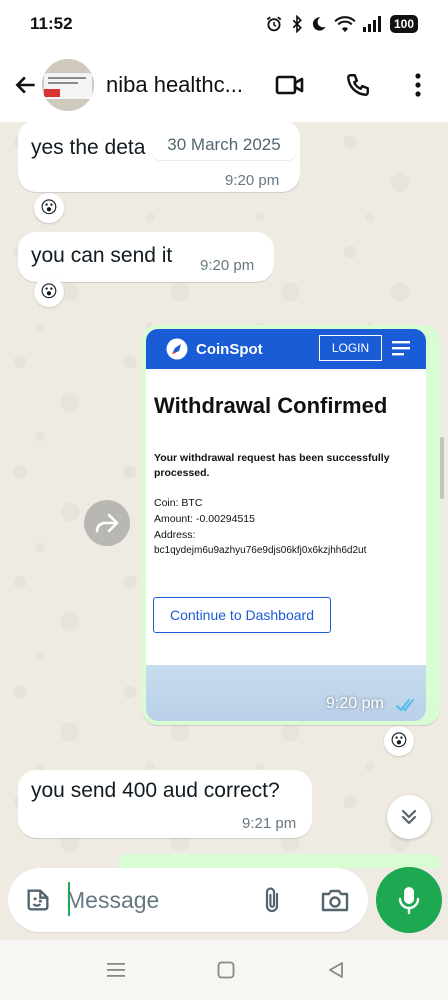 The width and height of the screenshot is (448, 1000). I want to click on status-time: 11:52, so click(51, 23).